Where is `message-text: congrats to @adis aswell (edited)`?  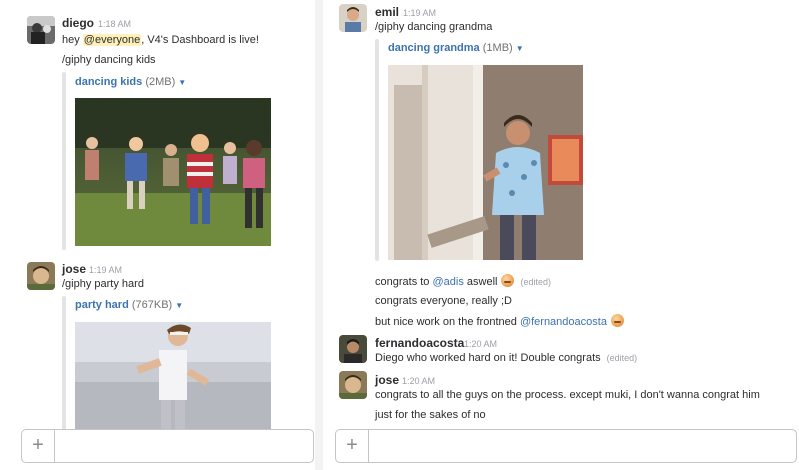
message-text: congrats to @adis aswell (edited) is located at coordinates (463, 281).